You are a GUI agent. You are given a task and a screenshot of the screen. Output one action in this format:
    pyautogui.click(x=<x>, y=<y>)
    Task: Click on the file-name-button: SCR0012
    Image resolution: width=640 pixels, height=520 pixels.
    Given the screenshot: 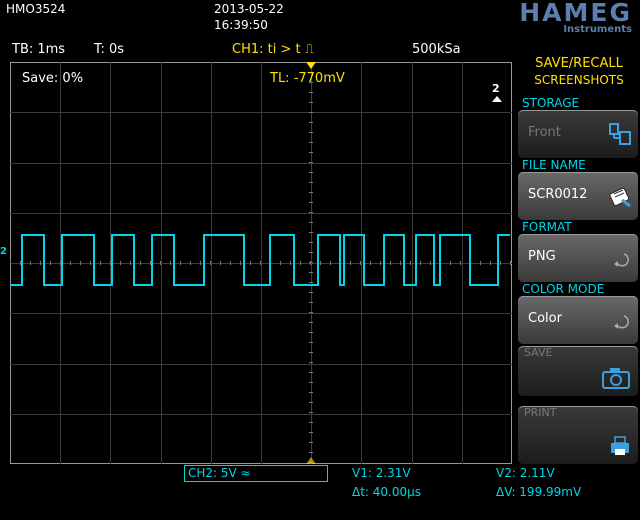 What is the action you would take?
    pyautogui.click(x=578, y=196)
    